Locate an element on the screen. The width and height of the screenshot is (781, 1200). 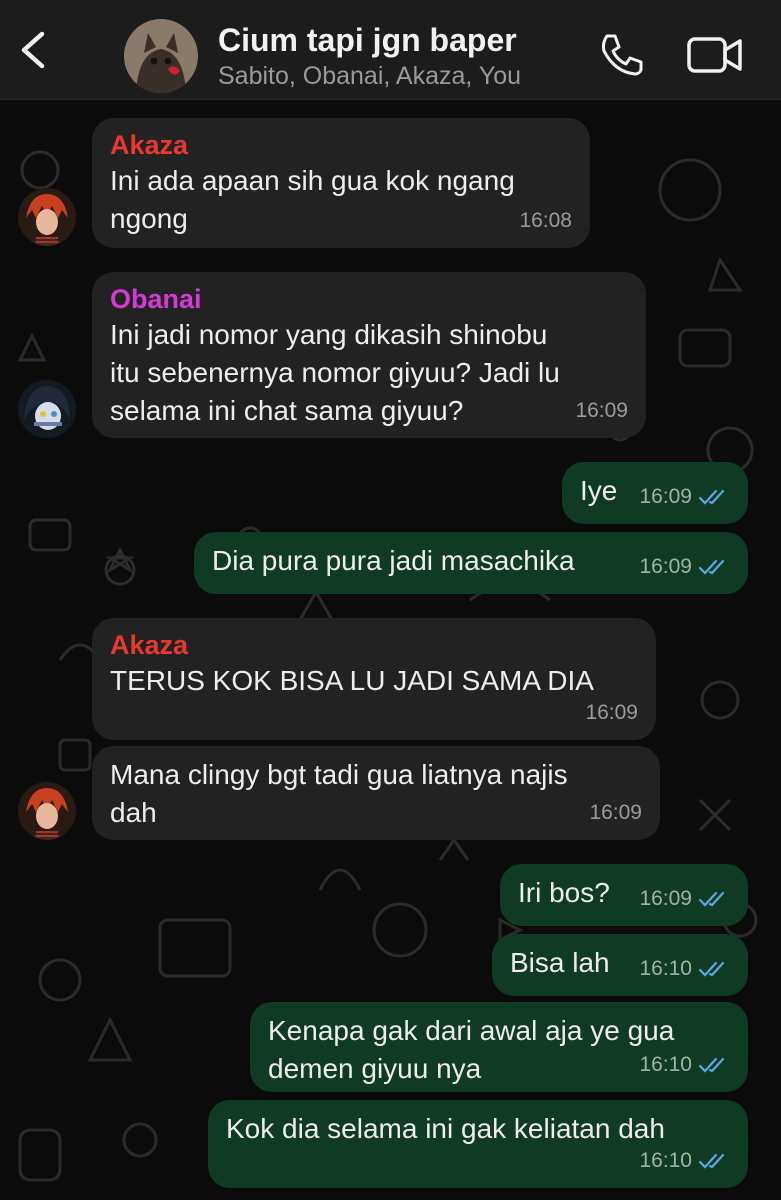
message-bubble: Iye 16:09 is located at coordinates (655, 493).